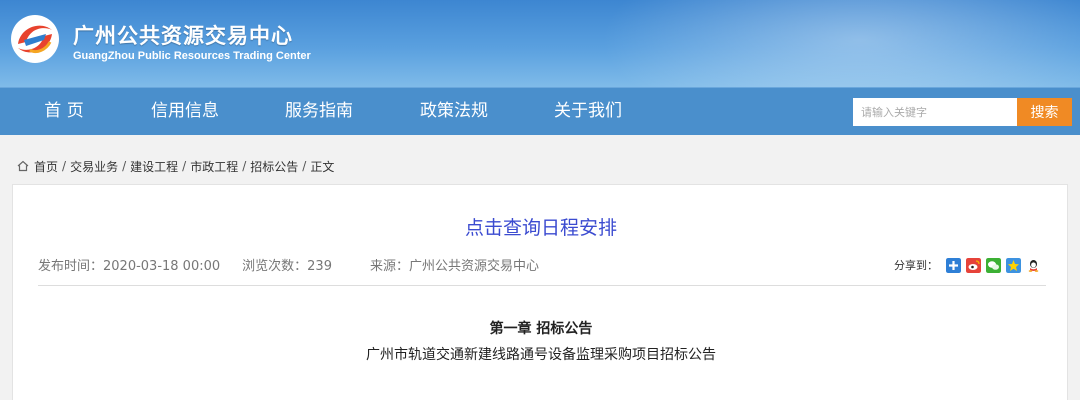 The height and width of the screenshot is (400, 1080). I want to click on wechat-icon, so click(993, 265).